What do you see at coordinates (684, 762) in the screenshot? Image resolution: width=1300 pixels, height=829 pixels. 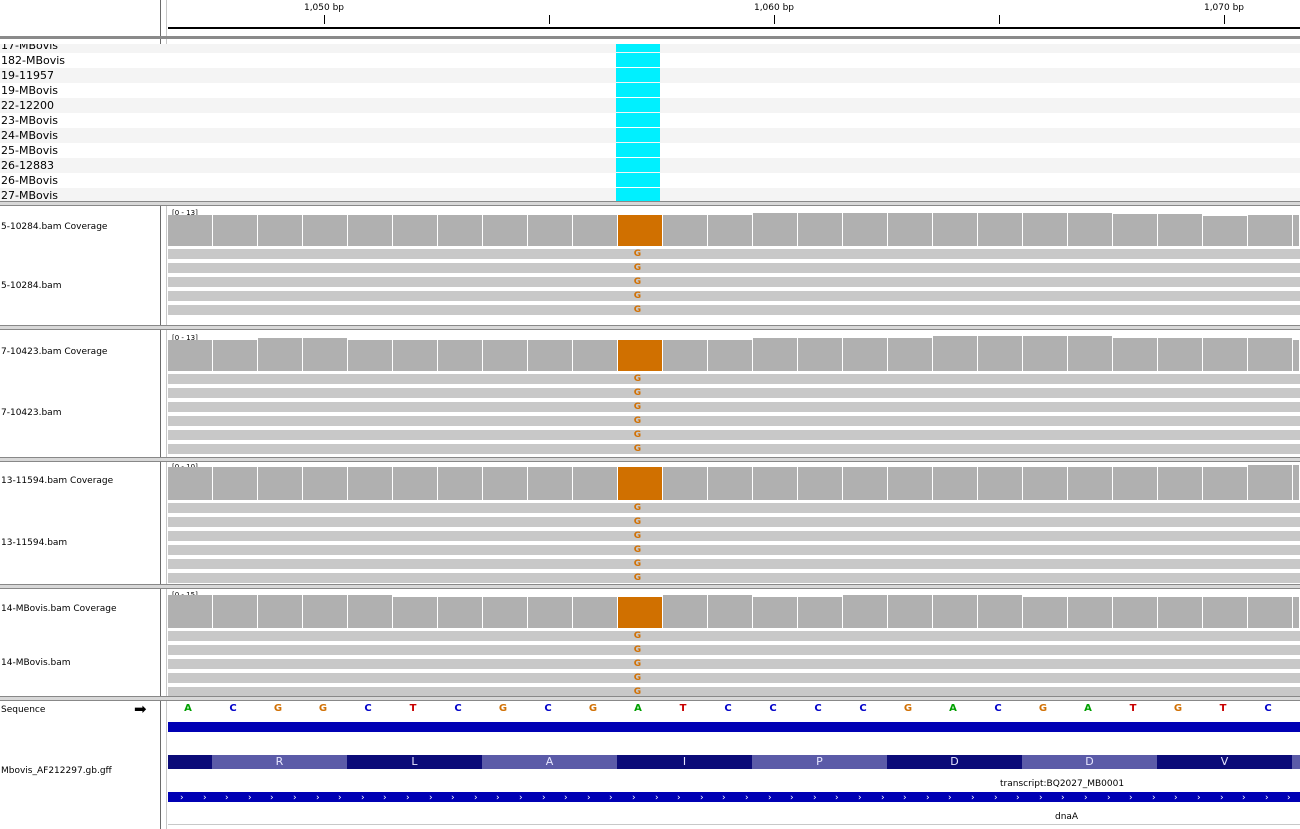 I see `amino-acid-segment: I` at bounding box center [684, 762].